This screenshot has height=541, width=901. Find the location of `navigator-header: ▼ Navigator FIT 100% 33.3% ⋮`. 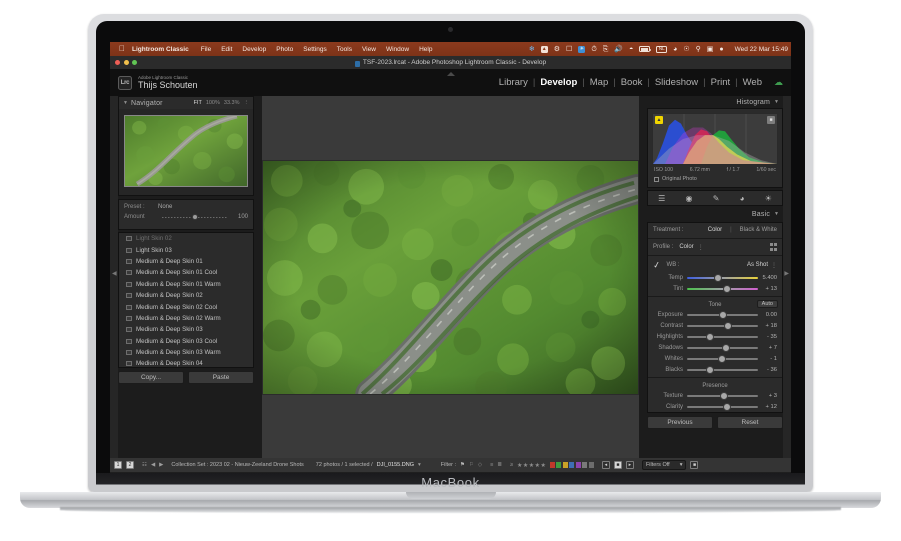

navigator-header: ▼ Navigator FIT 100% 33.3% ⋮ is located at coordinates (186, 103).